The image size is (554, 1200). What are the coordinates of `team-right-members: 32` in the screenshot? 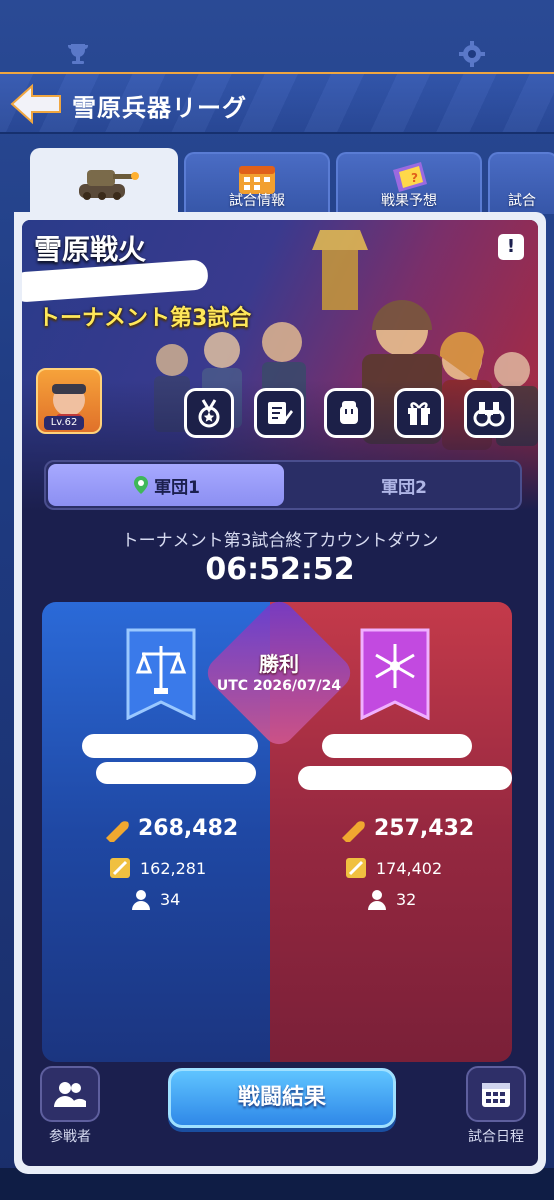 It's located at (391, 899).